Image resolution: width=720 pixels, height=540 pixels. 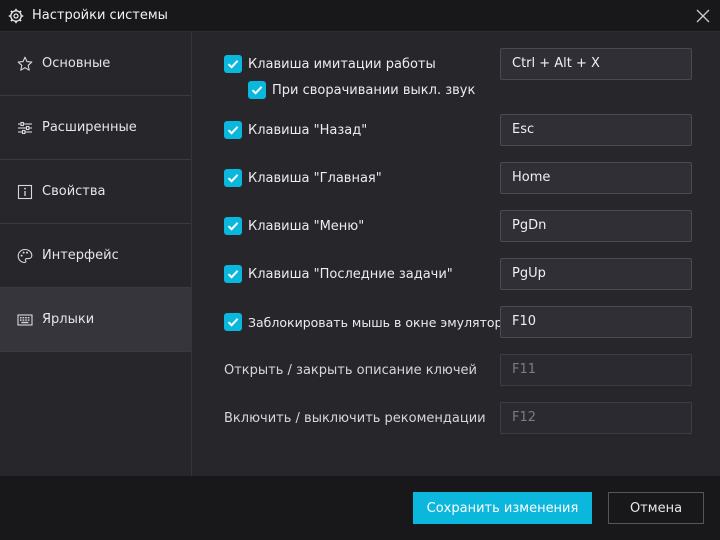 What do you see at coordinates (355, 418) in the screenshot?
I see `recommendations-label: Включить / выключить рекомендации` at bounding box center [355, 418].